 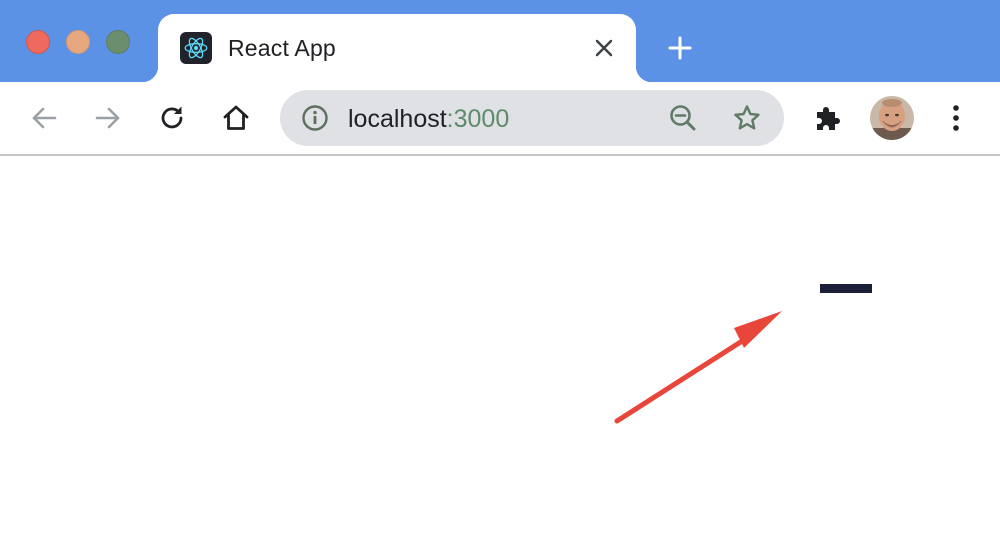 I want to click on tab-strip: React App, so click(x=500, y=41).